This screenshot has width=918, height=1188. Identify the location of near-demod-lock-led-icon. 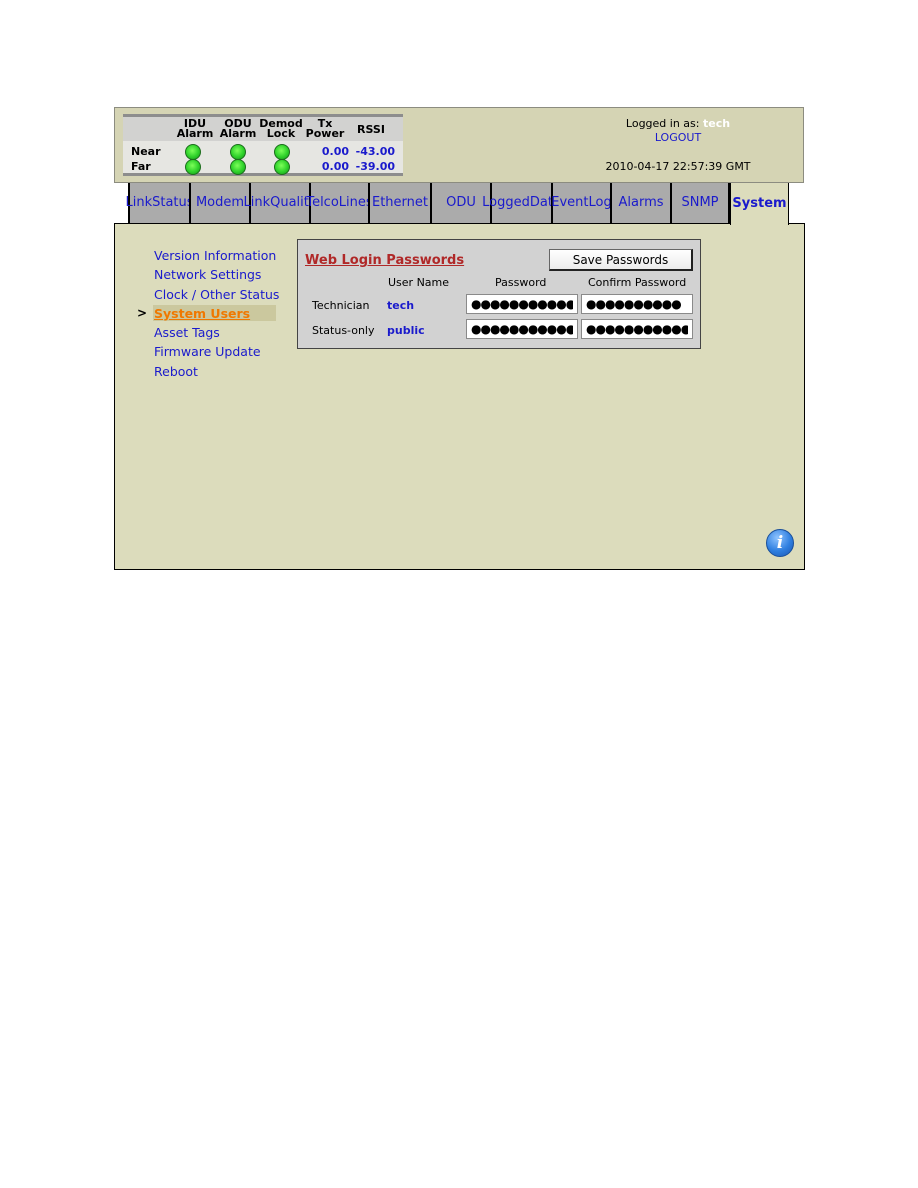
(282, 152).